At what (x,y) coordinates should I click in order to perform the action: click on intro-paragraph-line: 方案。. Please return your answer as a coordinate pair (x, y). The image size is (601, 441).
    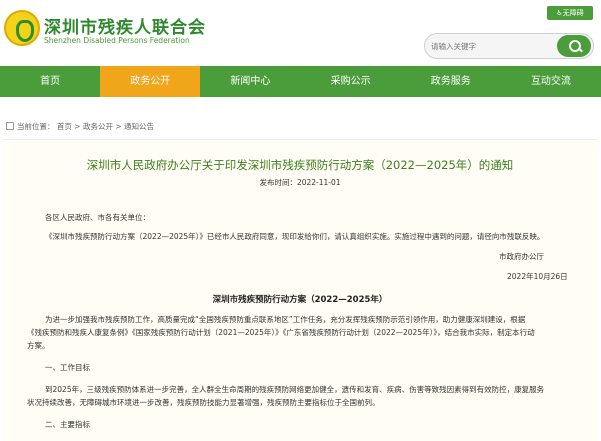
    Looking at the image, I should click on (38, 345).